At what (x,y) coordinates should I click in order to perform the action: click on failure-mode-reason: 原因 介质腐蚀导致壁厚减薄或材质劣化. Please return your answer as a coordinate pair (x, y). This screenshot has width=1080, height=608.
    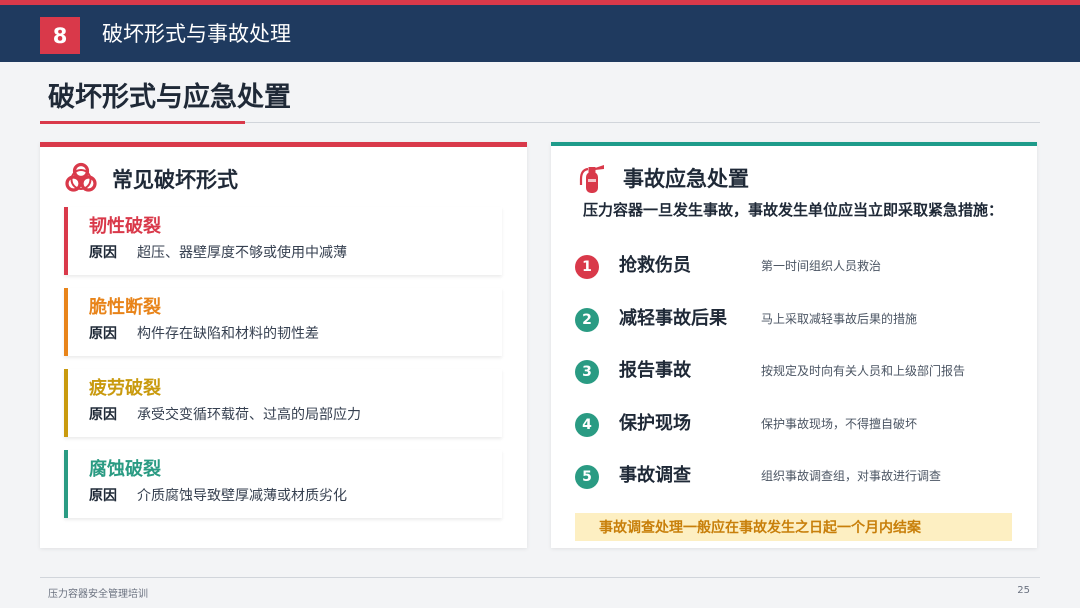
    Looking at the image, I should click on (218, 496).